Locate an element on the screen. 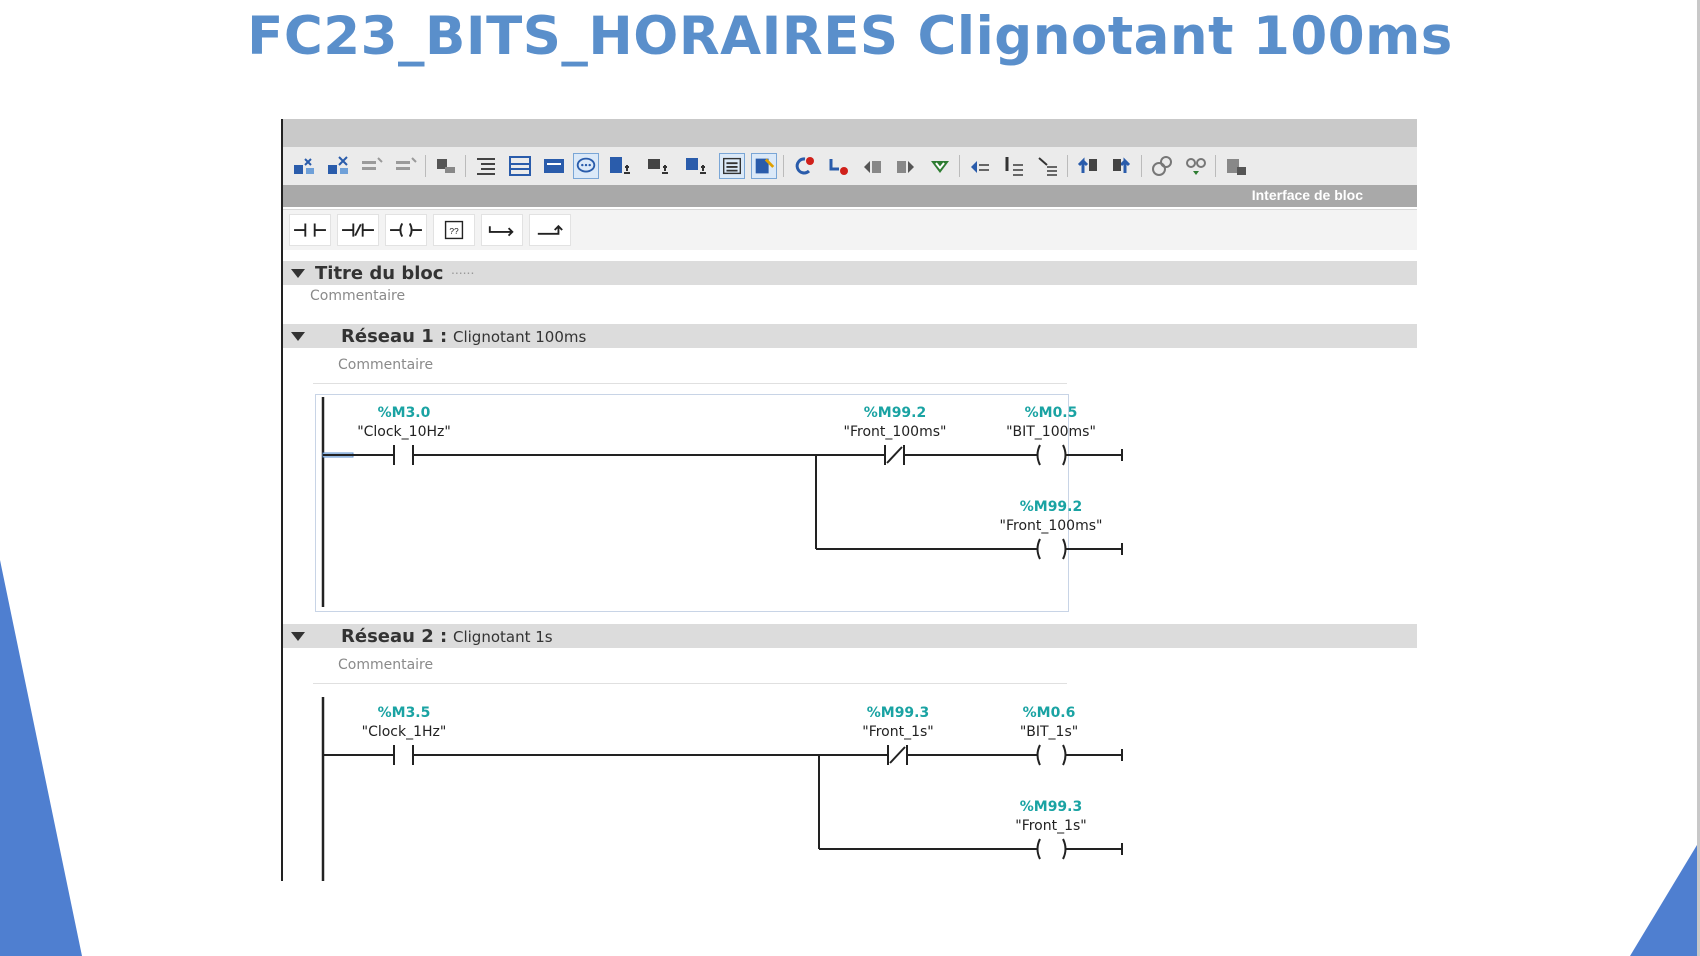  operand-address: %M0.5 is located at coordinates (1051, 413).